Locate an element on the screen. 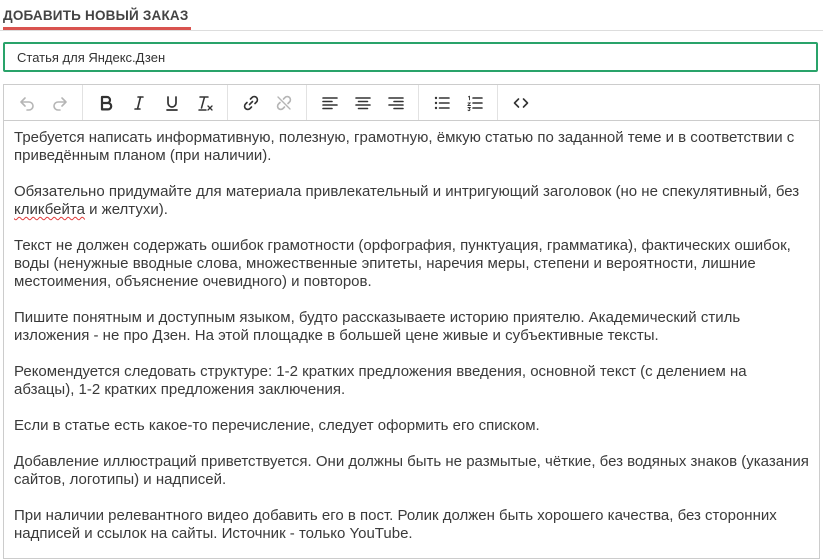  code-view-button is located at coordinates (520, 103).